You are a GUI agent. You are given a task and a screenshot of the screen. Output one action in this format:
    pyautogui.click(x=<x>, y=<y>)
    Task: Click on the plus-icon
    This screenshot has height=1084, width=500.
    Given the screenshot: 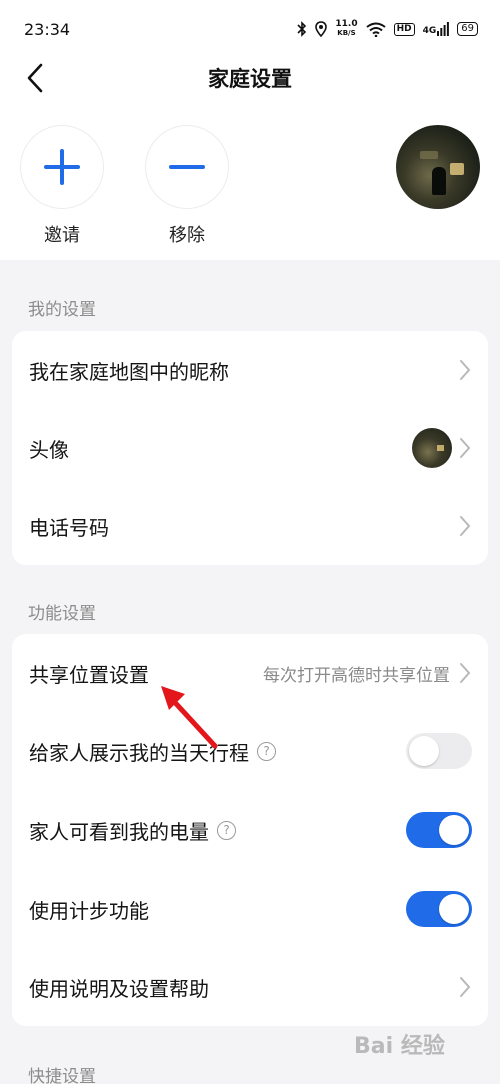 What is the action you would take?
    pyautogui.click(x=62, y=167)
    